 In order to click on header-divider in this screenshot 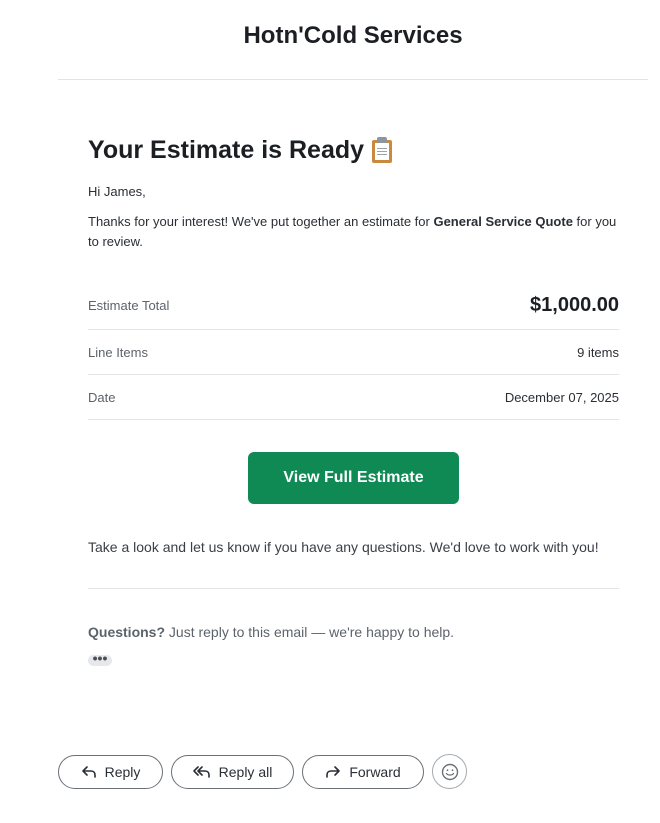, I will do `click(353, 79)`.